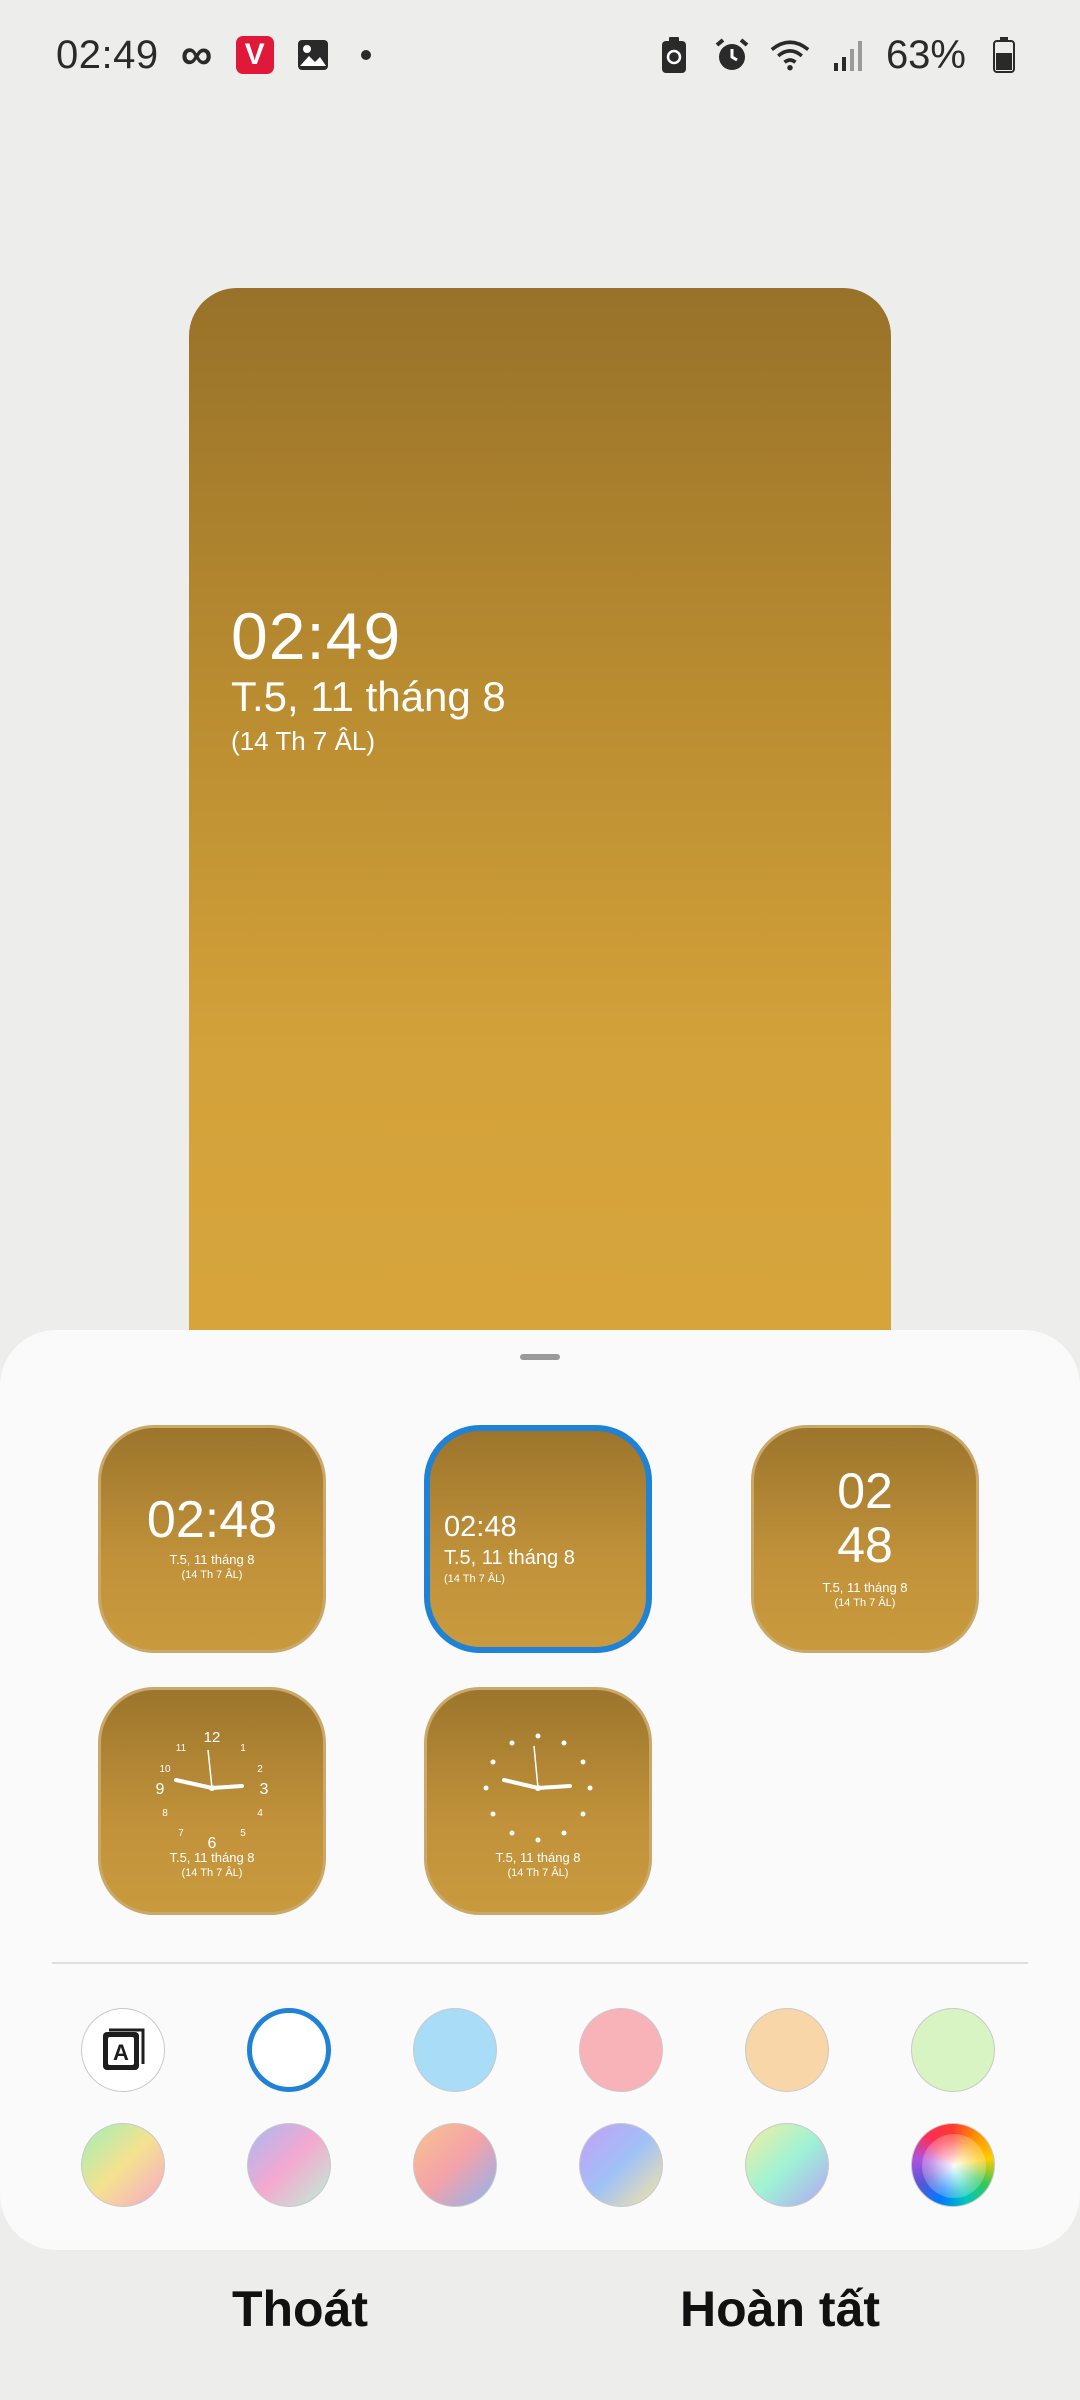  I want to click on auto-color-swatch: A, so click(123, 2050).